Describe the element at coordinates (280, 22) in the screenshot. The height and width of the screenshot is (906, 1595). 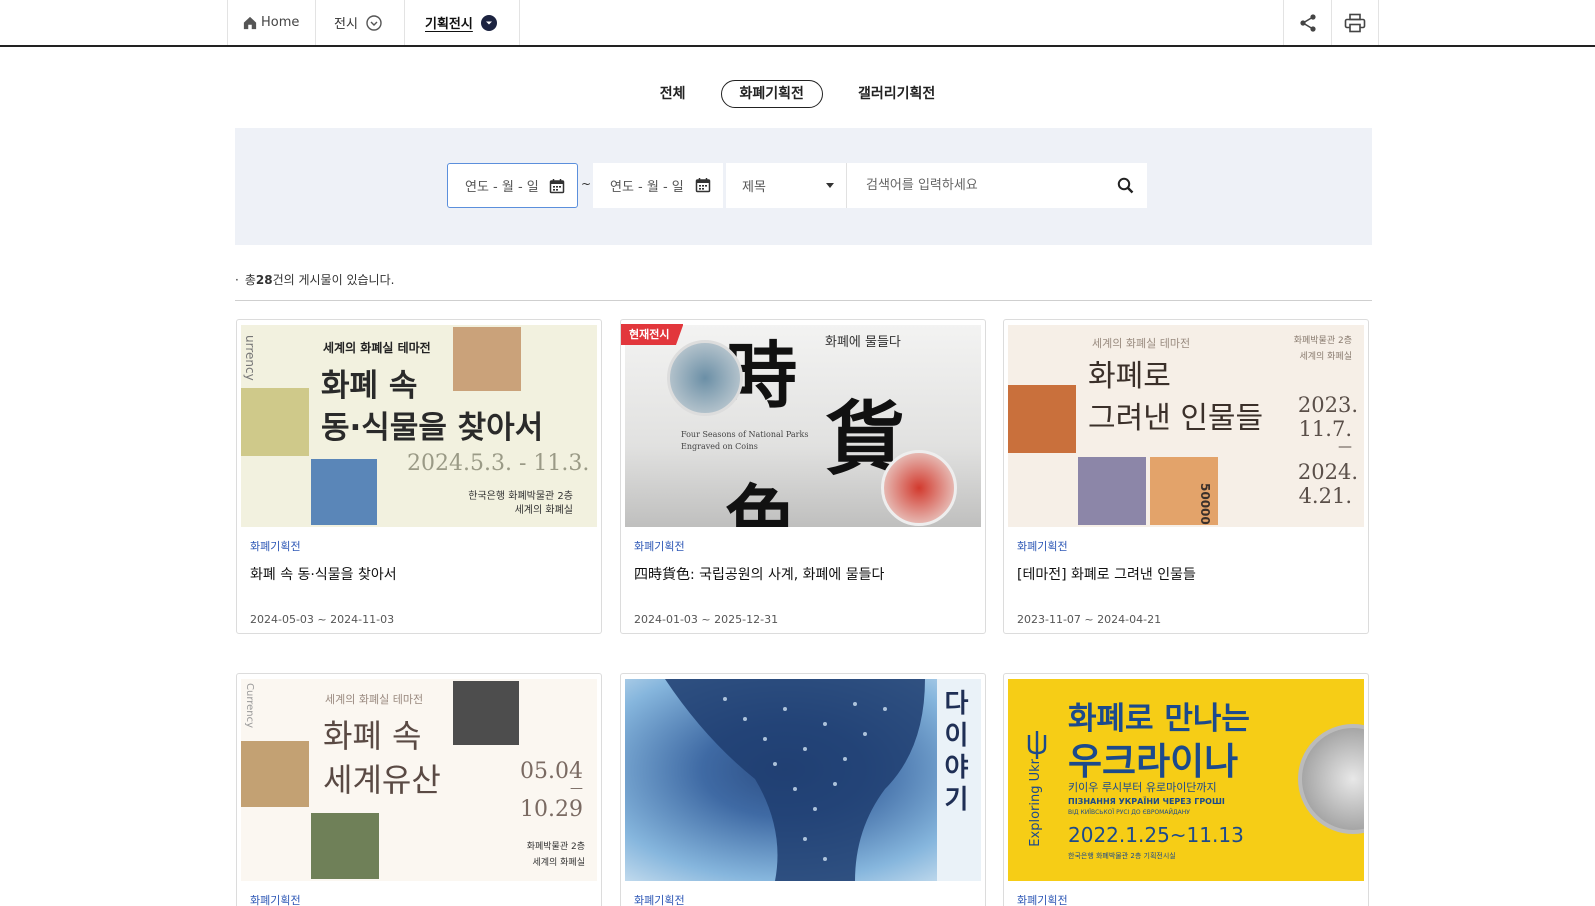
I see `nav-home-label: Home` at that location.